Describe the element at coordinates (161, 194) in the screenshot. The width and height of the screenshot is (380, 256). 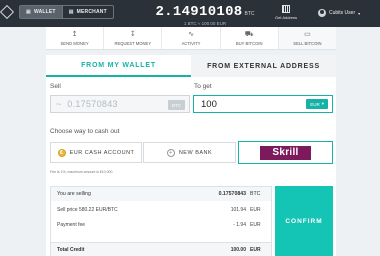
I see `summary-row-selling: You are selling 0.17570843 BTC` at that location.